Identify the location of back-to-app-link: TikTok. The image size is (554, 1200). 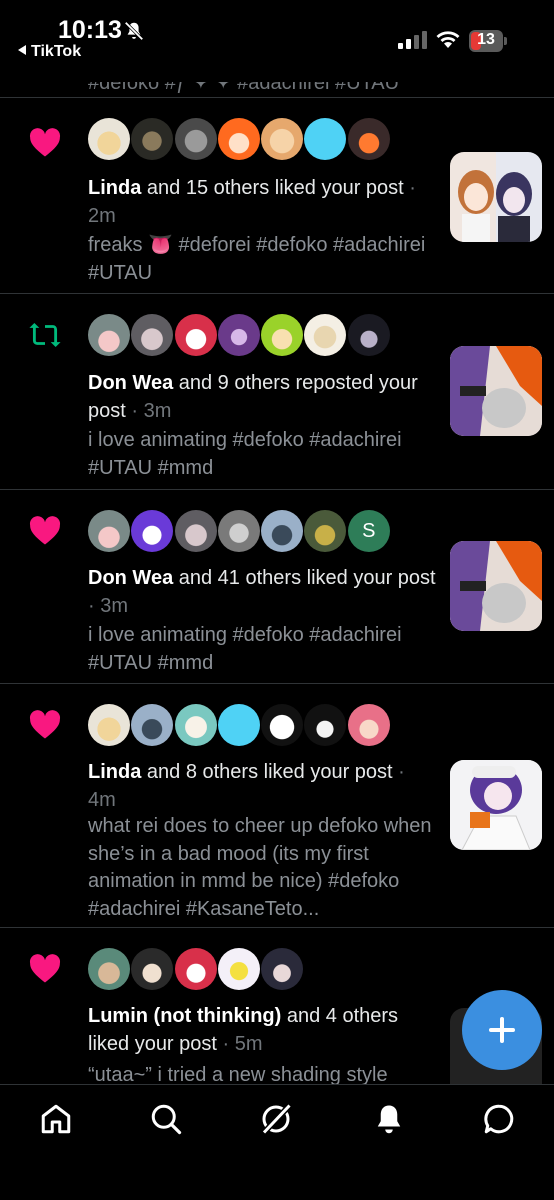
(49, 52).